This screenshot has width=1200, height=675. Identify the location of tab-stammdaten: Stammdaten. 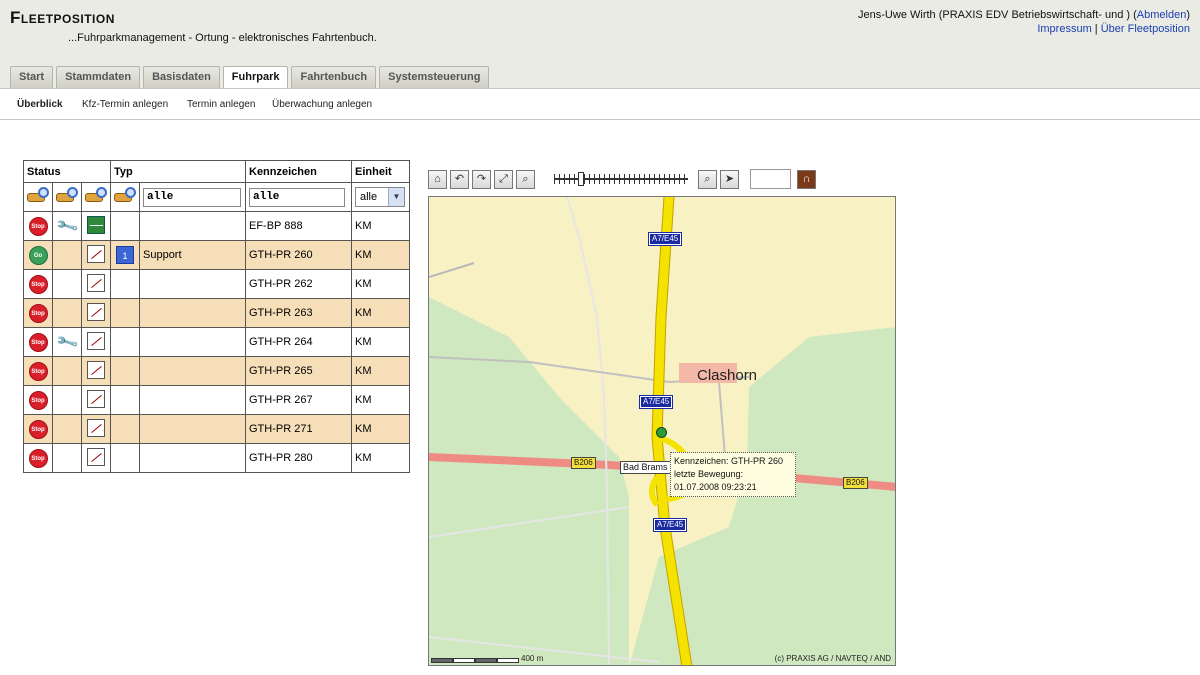
(98, 77).